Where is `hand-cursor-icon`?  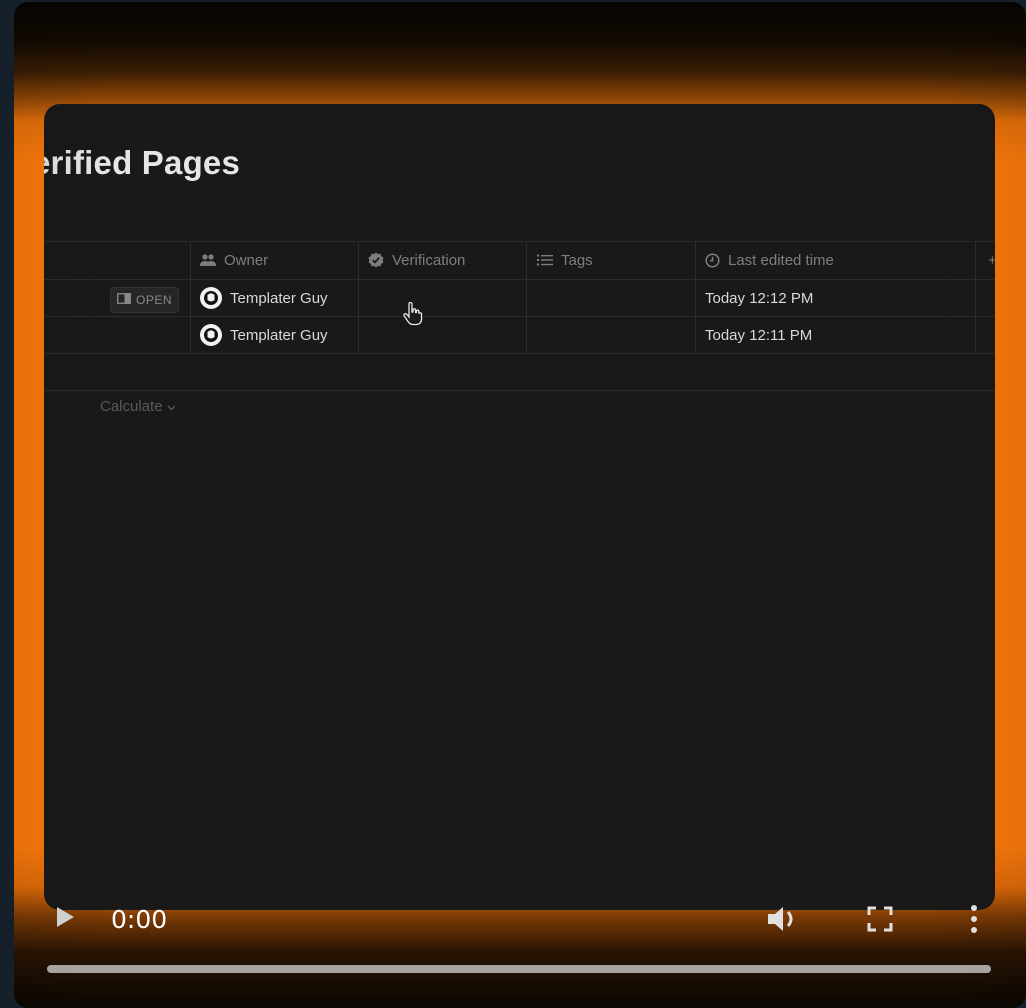 hand-cursor-icon is located at coordinates (413, 316).